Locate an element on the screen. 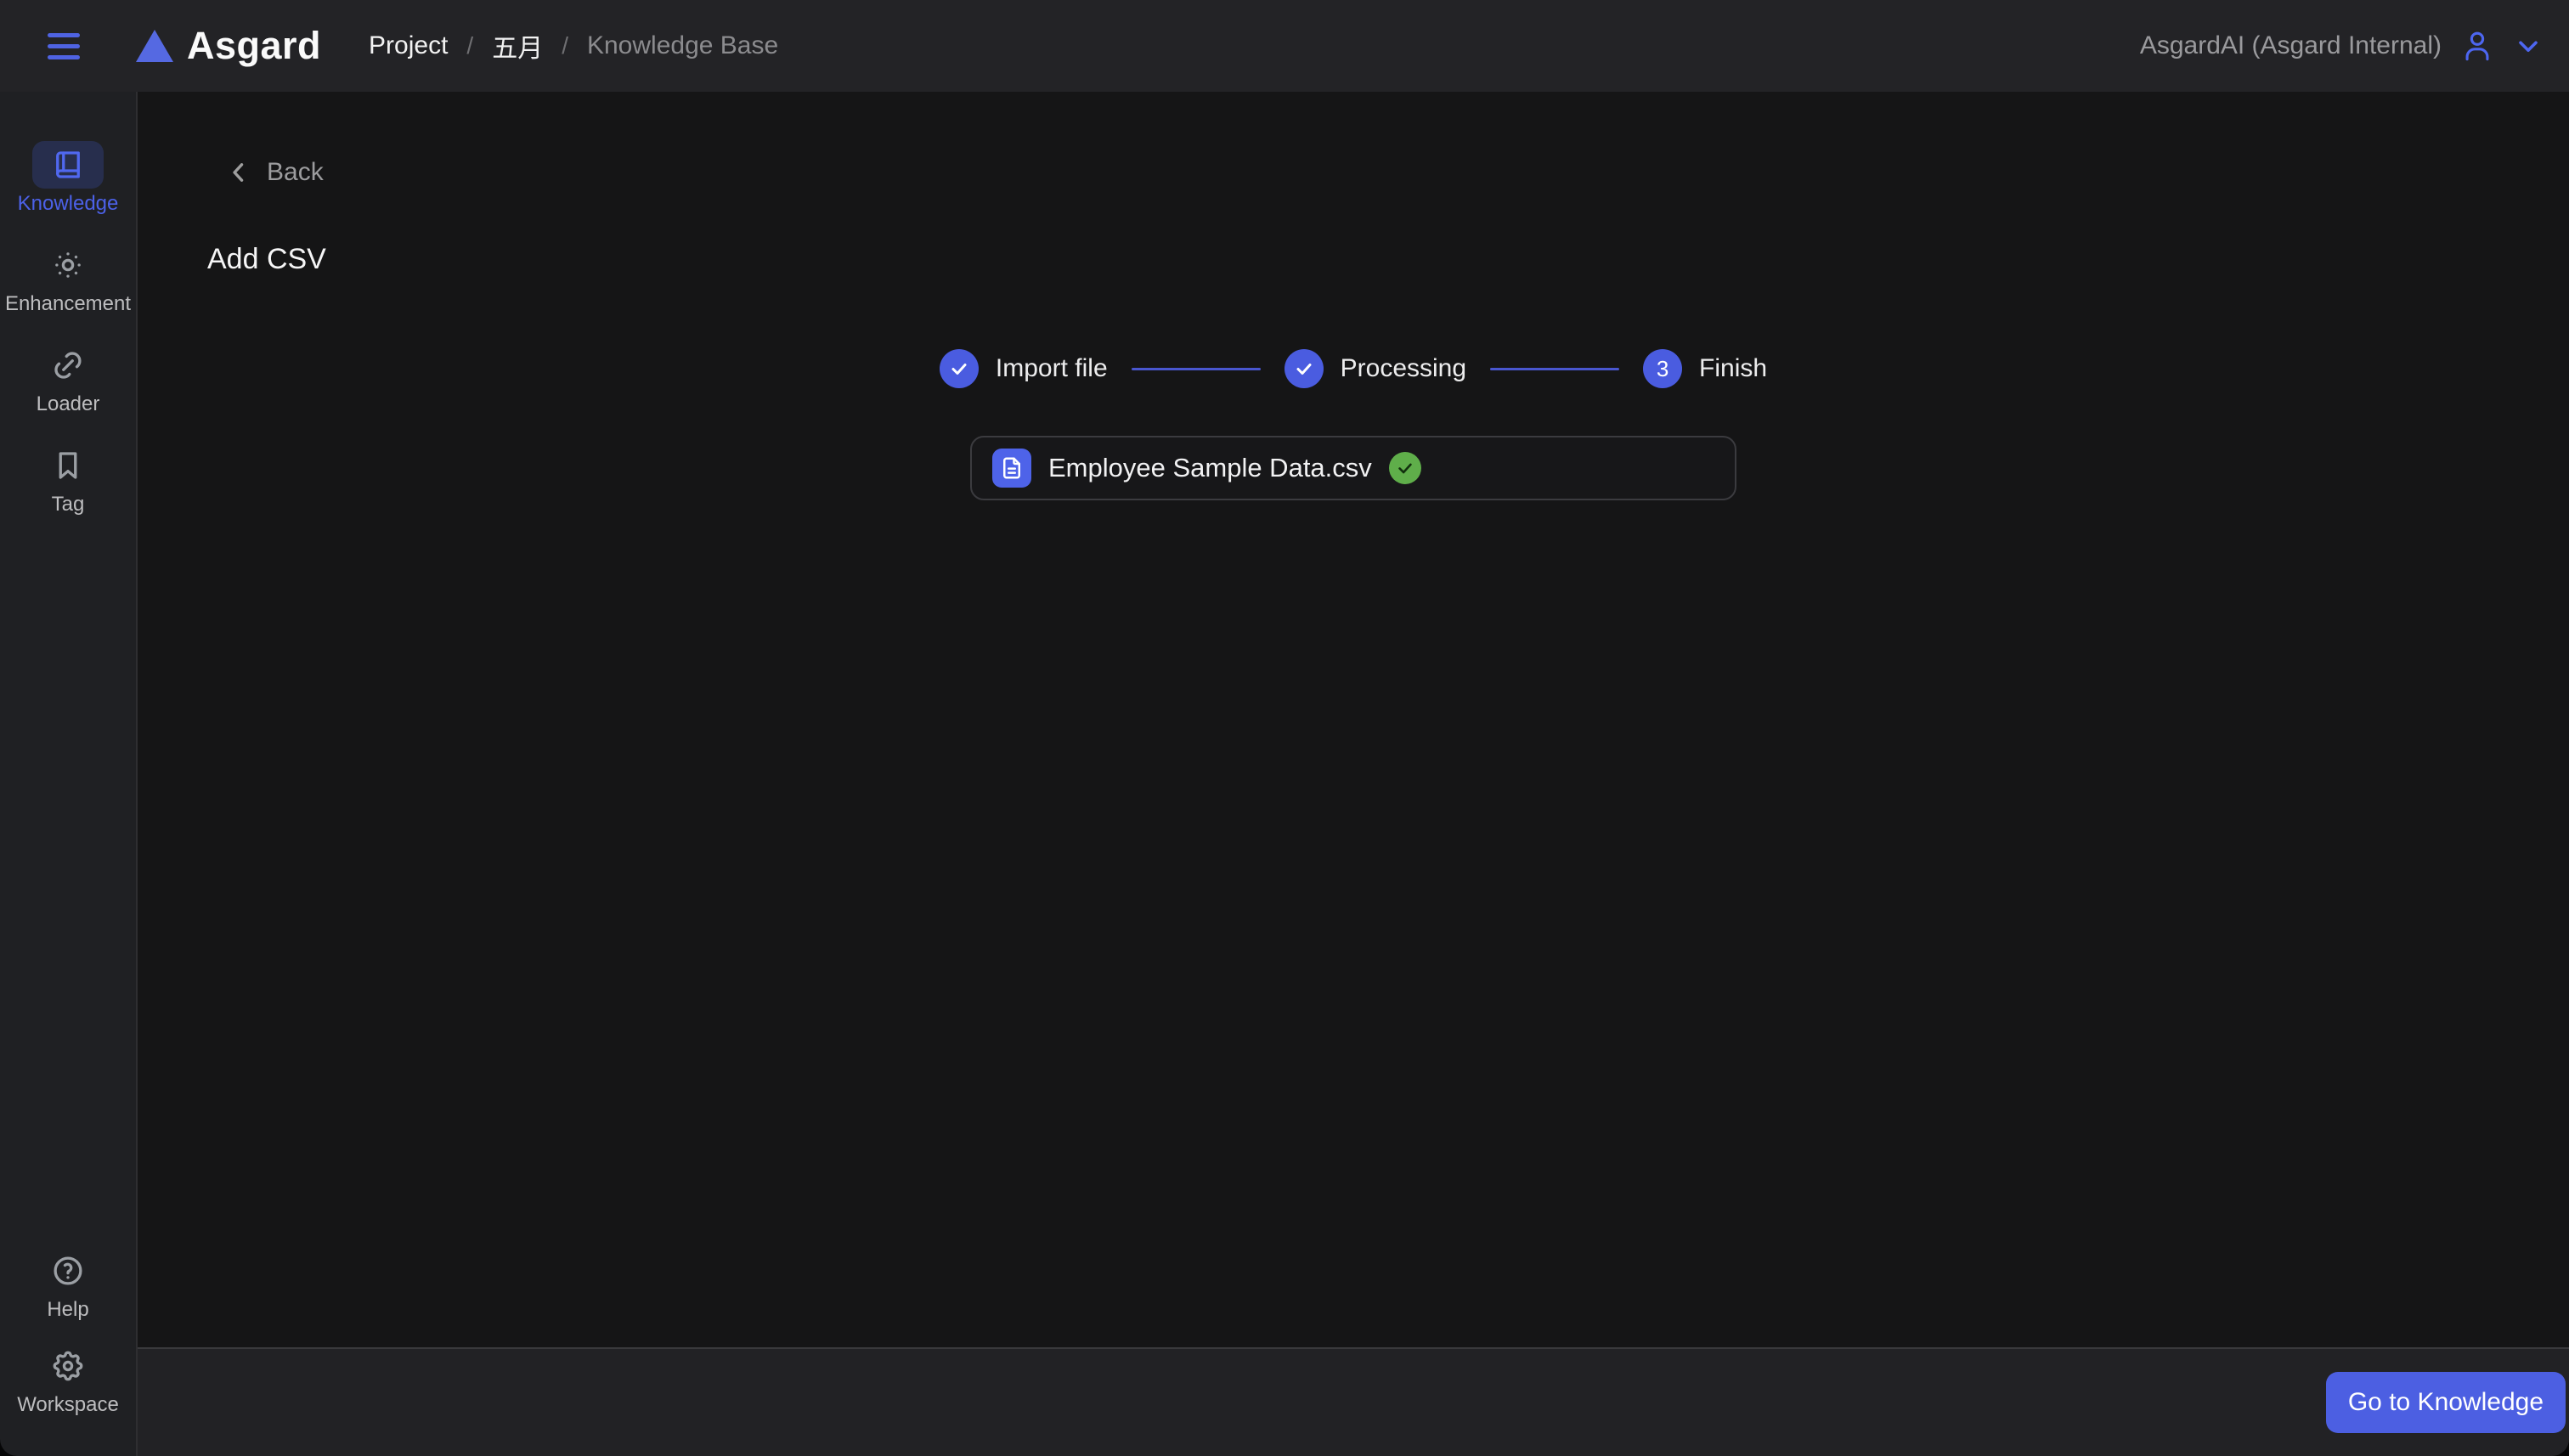 This screenshot has height=1456, width=2569. sidebar-item-knowledge: Knowledge is located at coordinates (68, 179).